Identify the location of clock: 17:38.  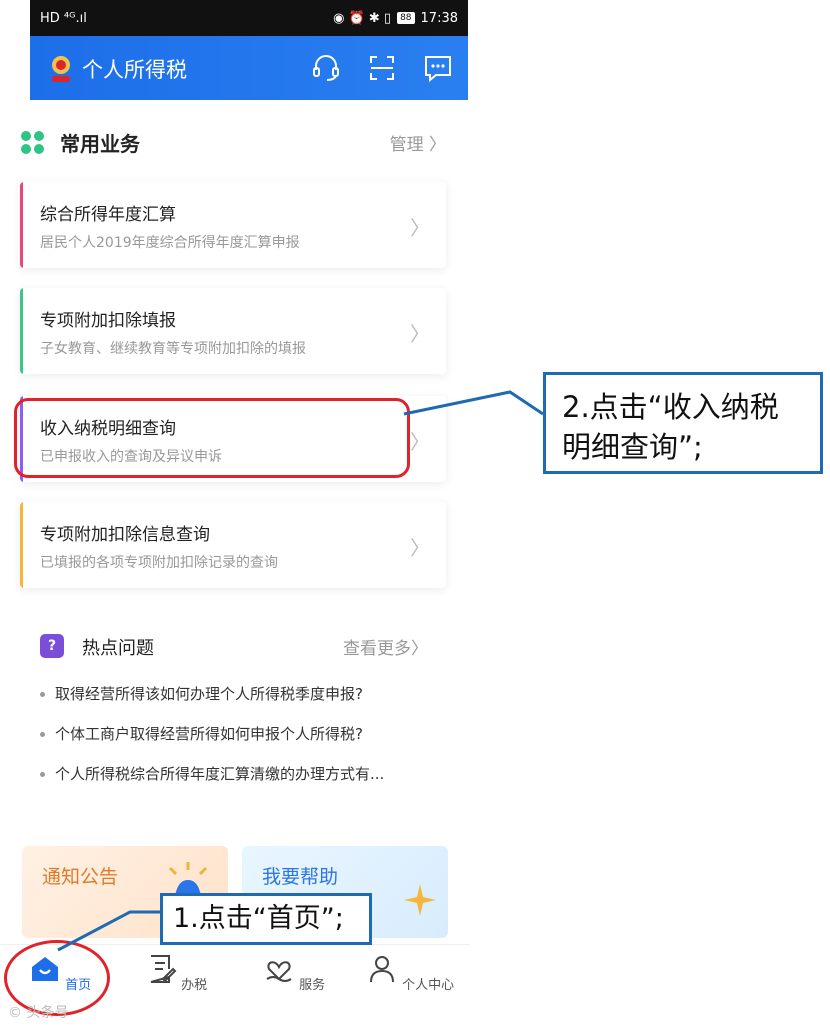
(439, 18).